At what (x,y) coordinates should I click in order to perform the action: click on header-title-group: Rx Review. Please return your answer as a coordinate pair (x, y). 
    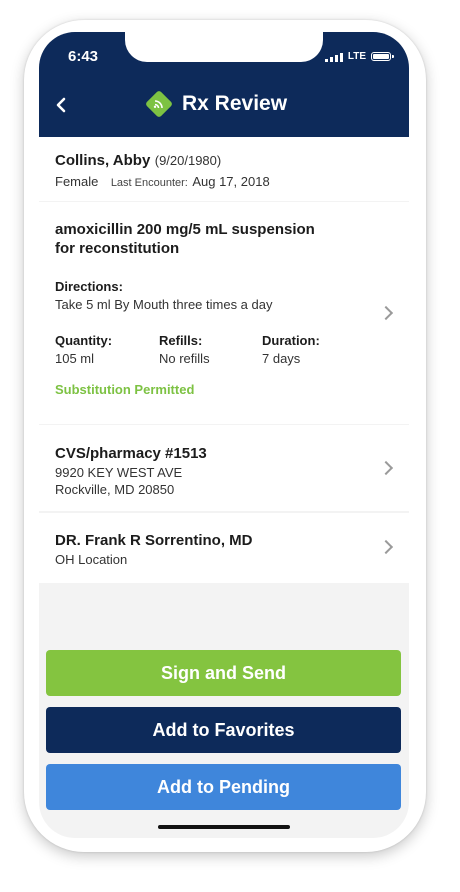
    Looking at the image, I should click on (216, 104).